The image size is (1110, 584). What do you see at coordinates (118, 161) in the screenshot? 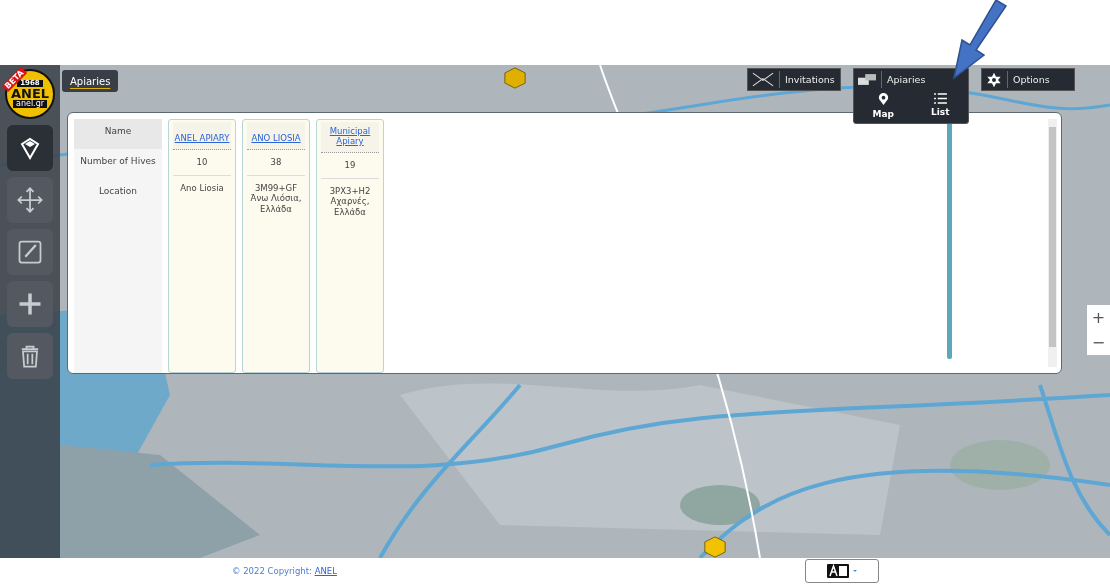
I see `row-label: Number of Hives` at bounding box center [118, 161].